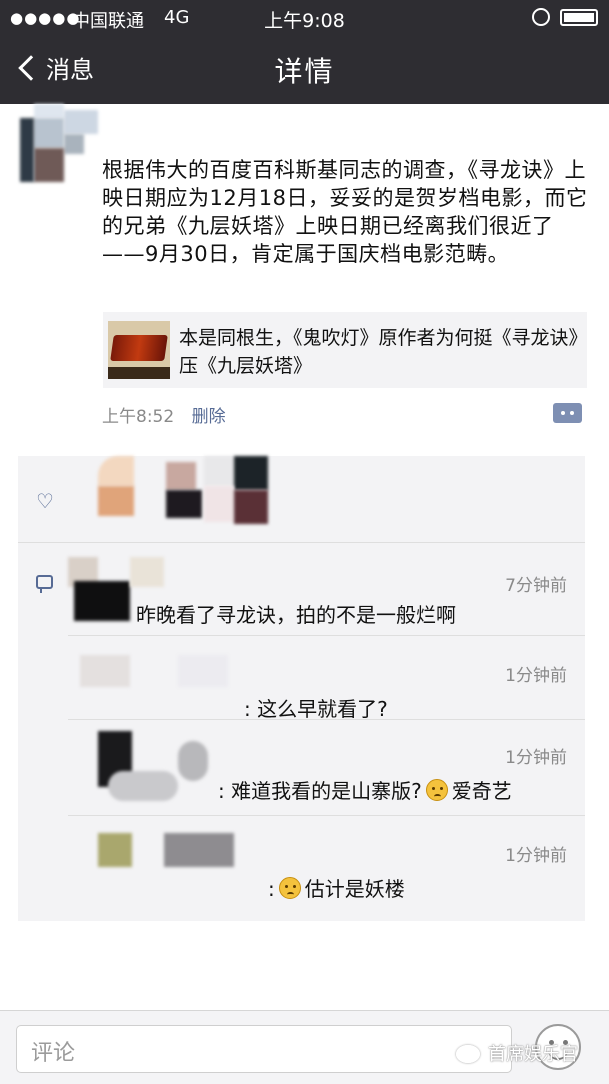 The height and width of the screenshot is (1084, 609). What do you see at coordinates (481, 791) in the screenshot?
I see `comment-text-after: 爱奇艺` at bounding box center [481, 791].